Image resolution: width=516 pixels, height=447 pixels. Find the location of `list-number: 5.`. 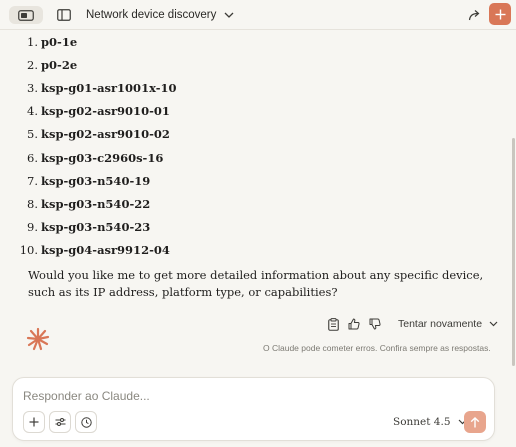

list-number: 5. is located at coordinates (32, 134).